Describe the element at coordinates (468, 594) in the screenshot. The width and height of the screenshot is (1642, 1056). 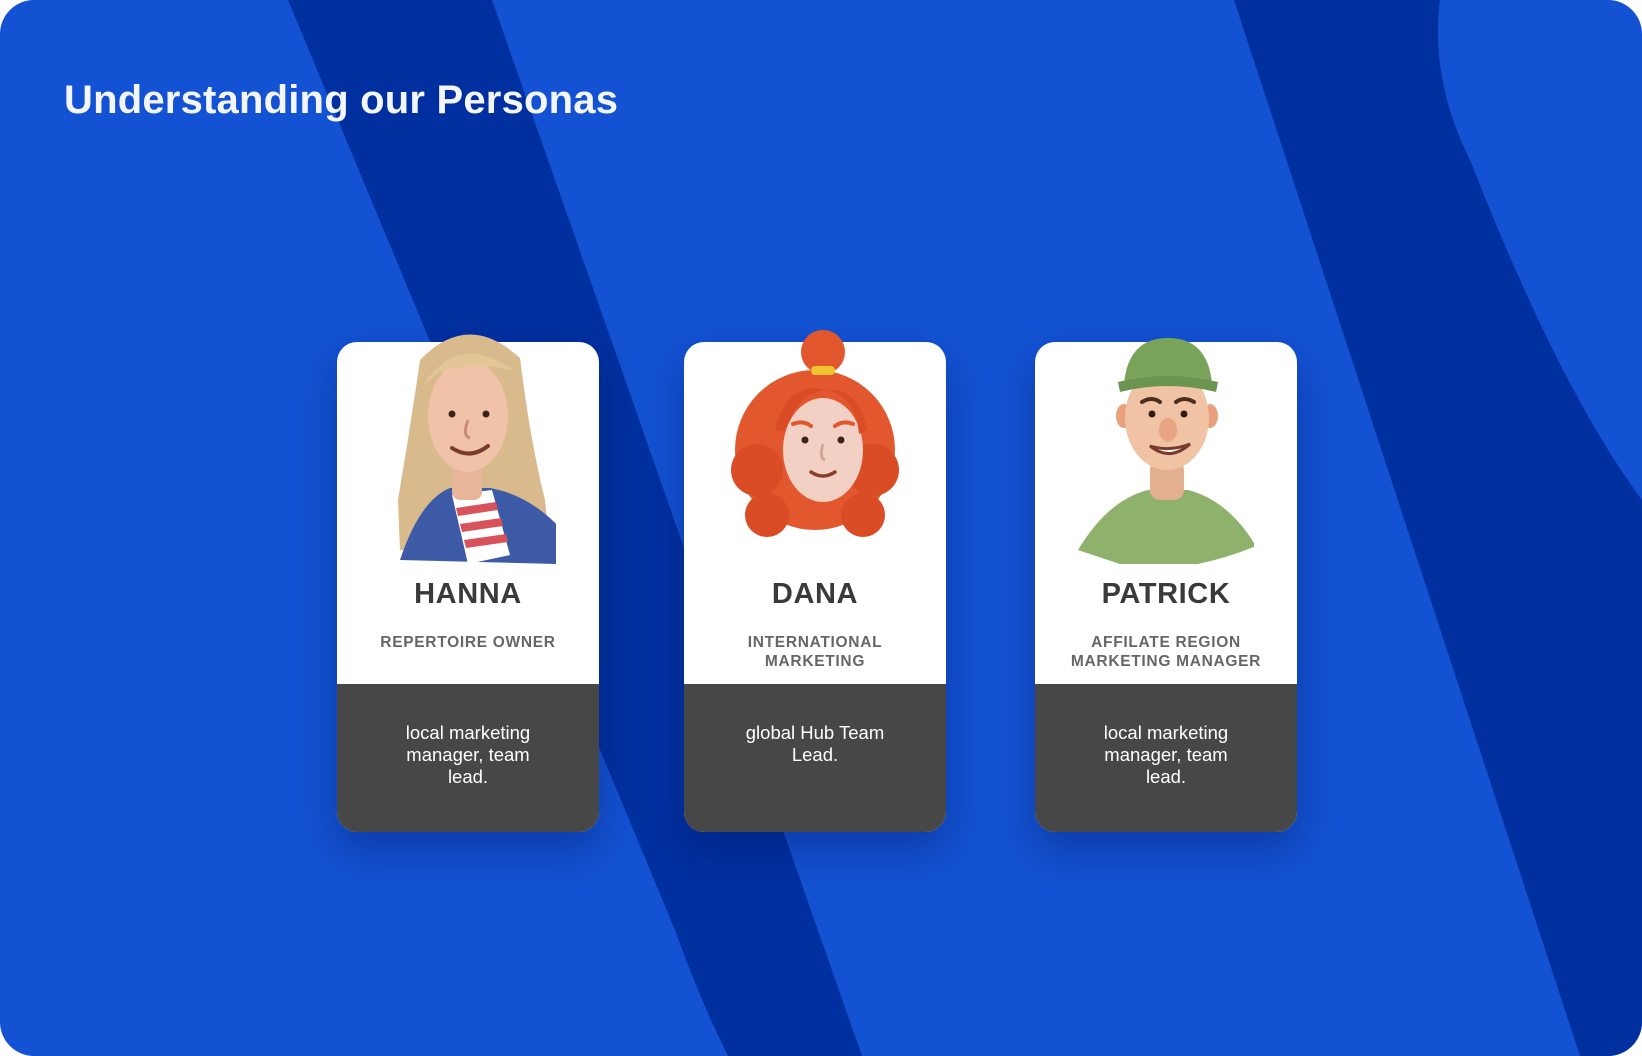
I see `persona-name: HANNA` at that location.